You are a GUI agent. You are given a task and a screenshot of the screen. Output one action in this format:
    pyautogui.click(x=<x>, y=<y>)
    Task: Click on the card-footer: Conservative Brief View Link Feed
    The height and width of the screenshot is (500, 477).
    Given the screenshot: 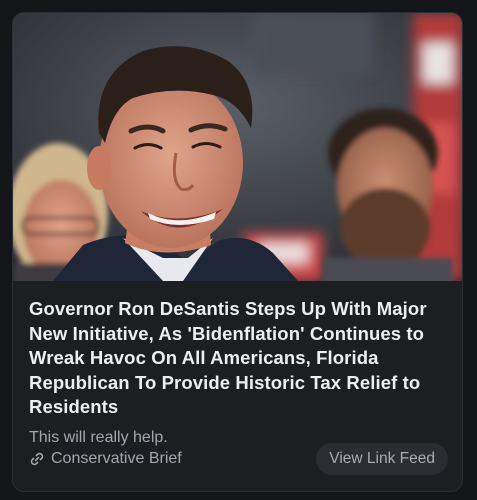 What is the action you would take?
    pyautogui.click(x=238, y=459)
    